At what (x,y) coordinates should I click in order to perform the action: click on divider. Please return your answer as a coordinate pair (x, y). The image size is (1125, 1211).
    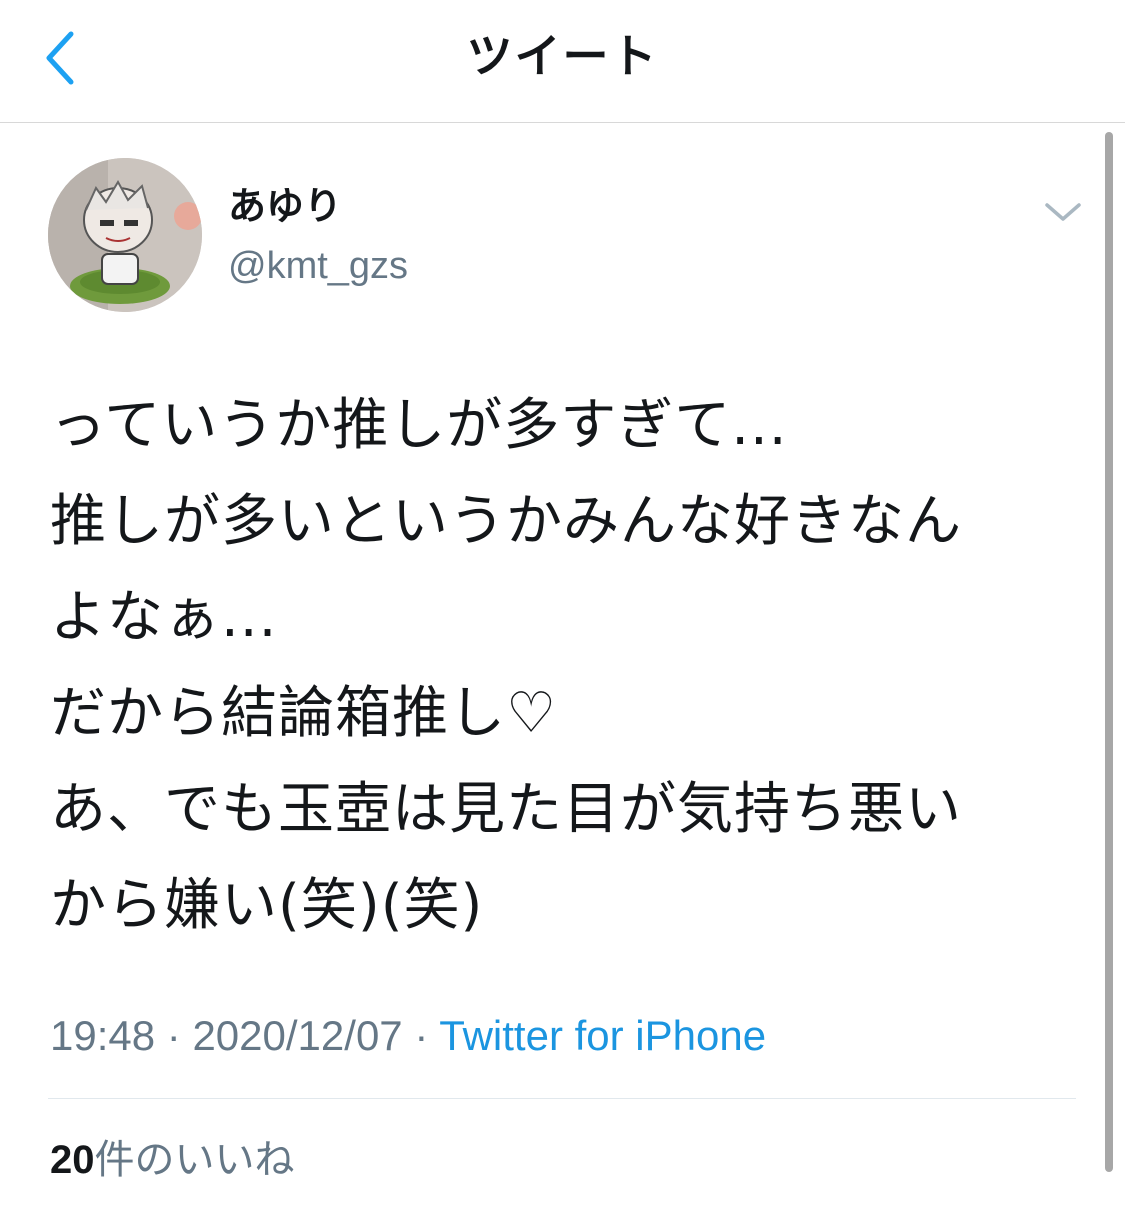
    Looking at the image, I should click on (562, 1098).